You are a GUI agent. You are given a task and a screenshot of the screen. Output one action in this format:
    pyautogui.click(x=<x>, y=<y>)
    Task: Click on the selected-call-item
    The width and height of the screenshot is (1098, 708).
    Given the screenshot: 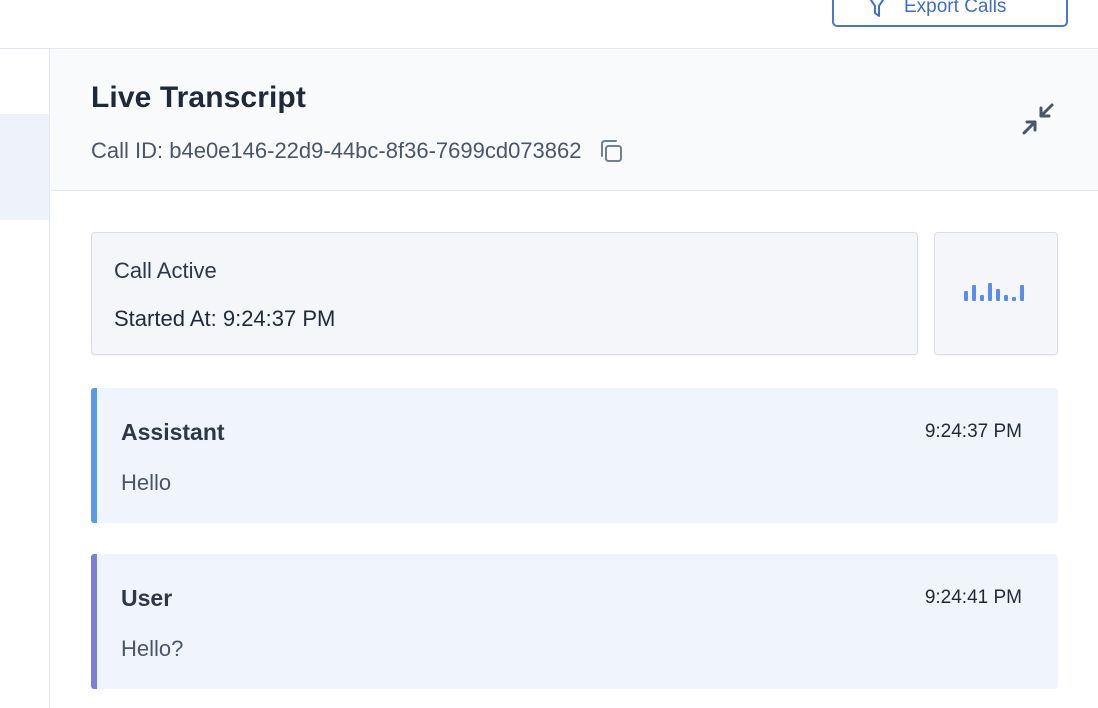 What is the action you would take?
    pyautogui.click(x=24, y=167)
    